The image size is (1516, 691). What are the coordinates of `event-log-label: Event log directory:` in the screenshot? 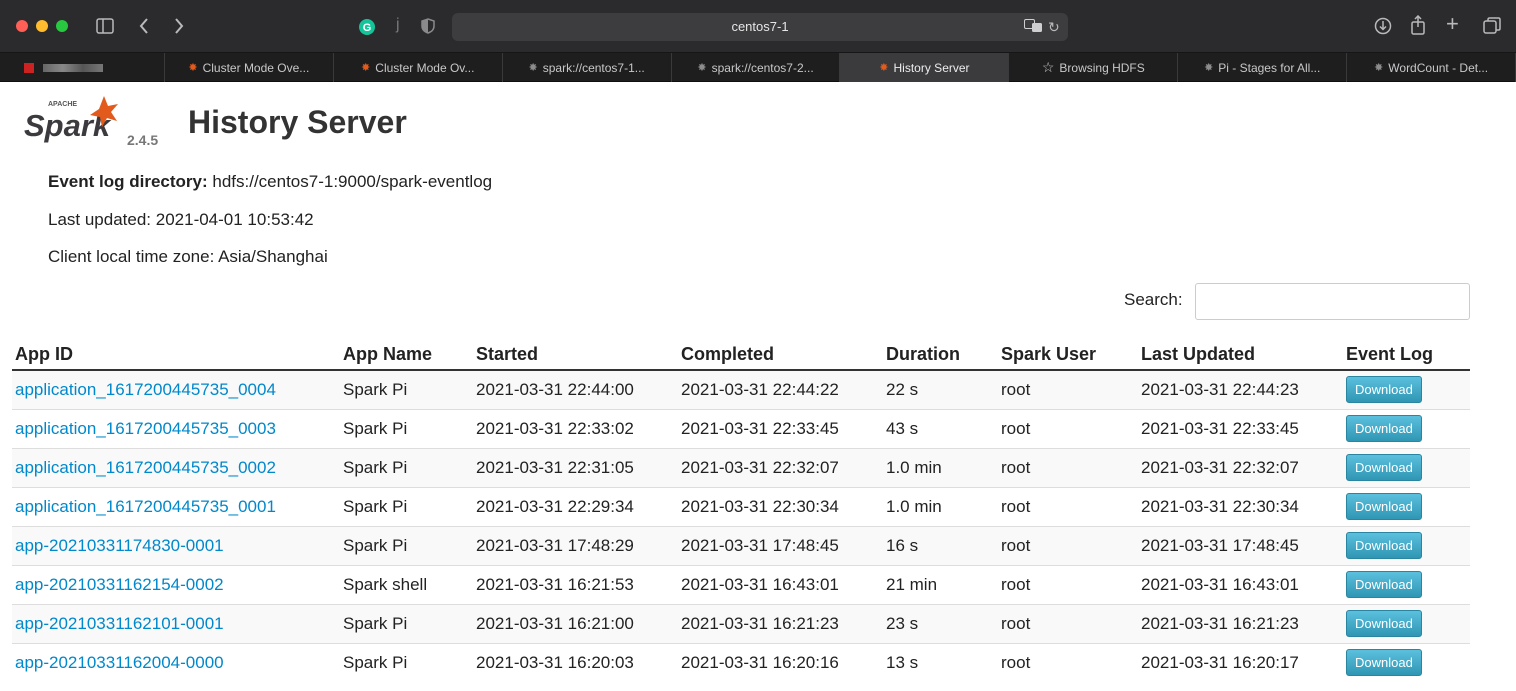 It's located at (128, 181).